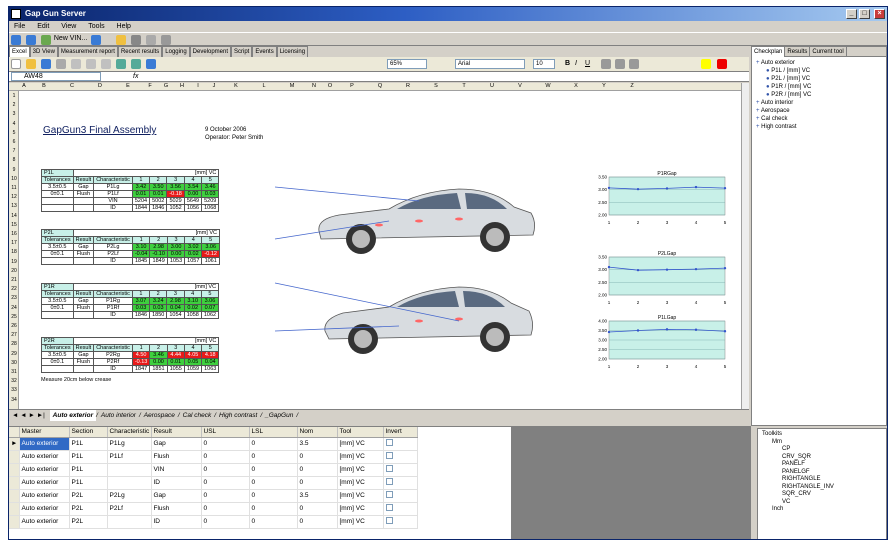 The image size is (893, 542). I want to click on refresh-icon, so click(45, 40).